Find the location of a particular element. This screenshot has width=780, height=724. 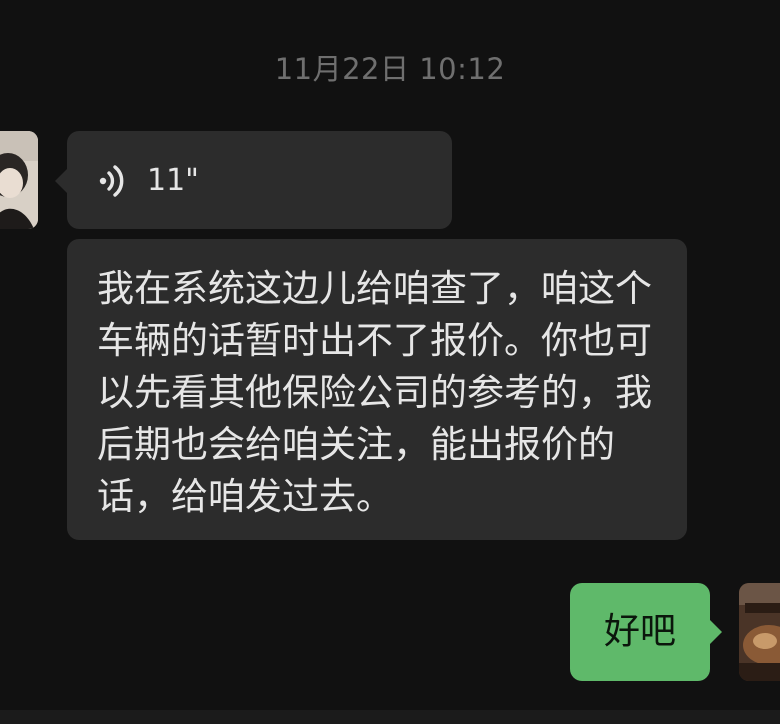

user-avatar is located at coordinates (759, 632).